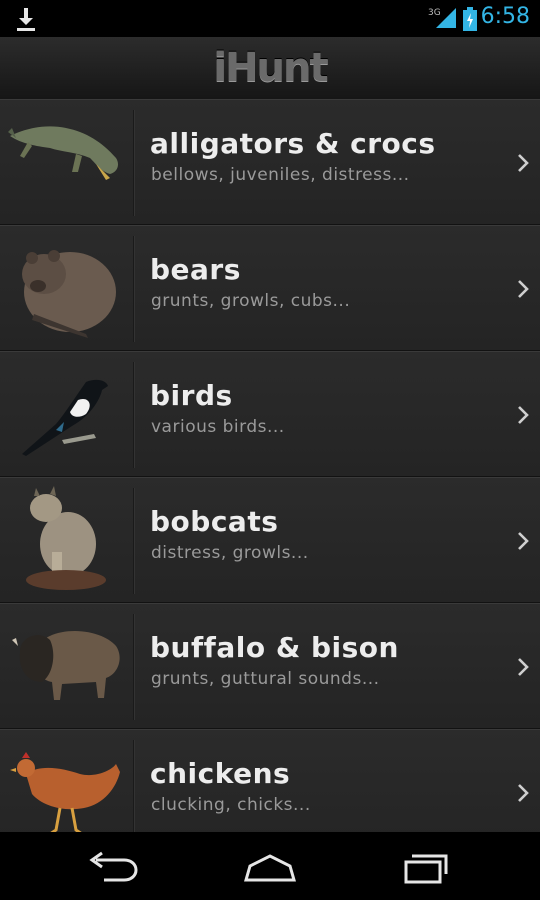 This screenshot has height=900, width=540. What do you see at coordinates (293, 143) in the screenshot?
I see `category-title: alligators & crocs` at bounding box center [293, 143].